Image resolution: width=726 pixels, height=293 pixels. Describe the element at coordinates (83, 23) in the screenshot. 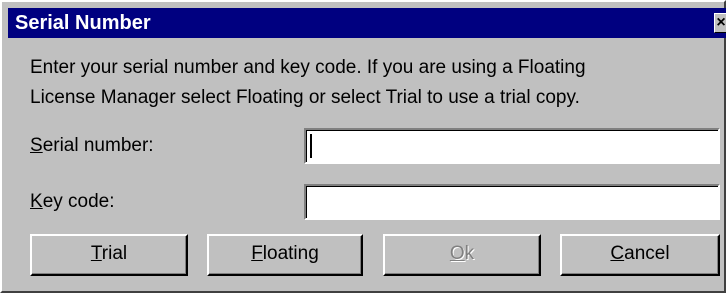

I see `window-title: Serial Number` at that location.